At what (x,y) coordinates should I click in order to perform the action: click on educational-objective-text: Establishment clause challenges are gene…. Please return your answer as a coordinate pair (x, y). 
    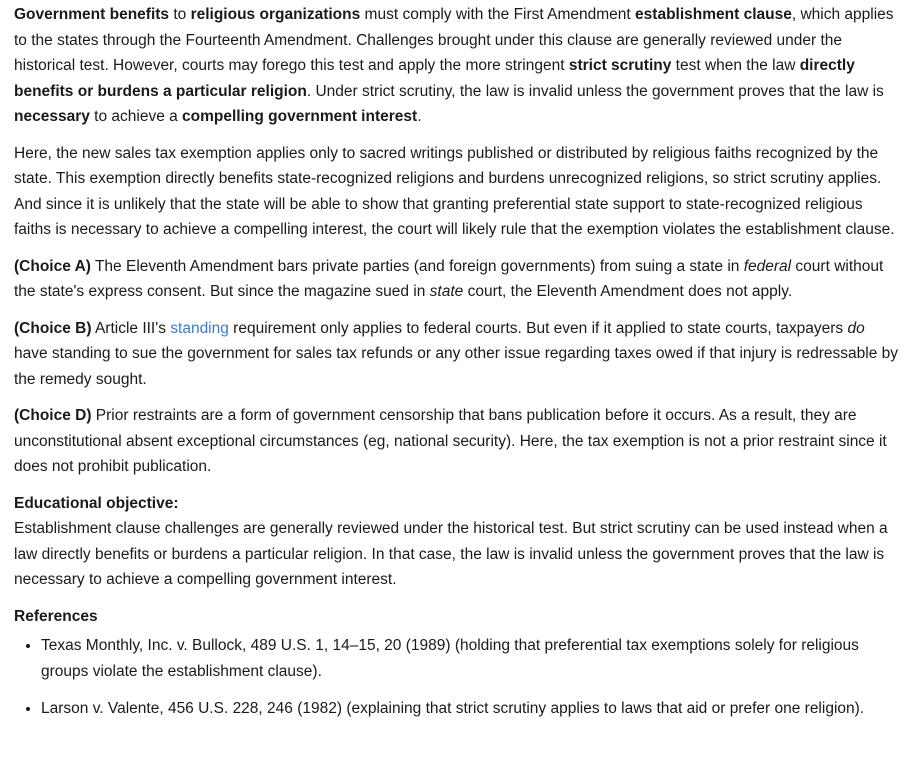
    Looking at the image, I should click on (451, 554).